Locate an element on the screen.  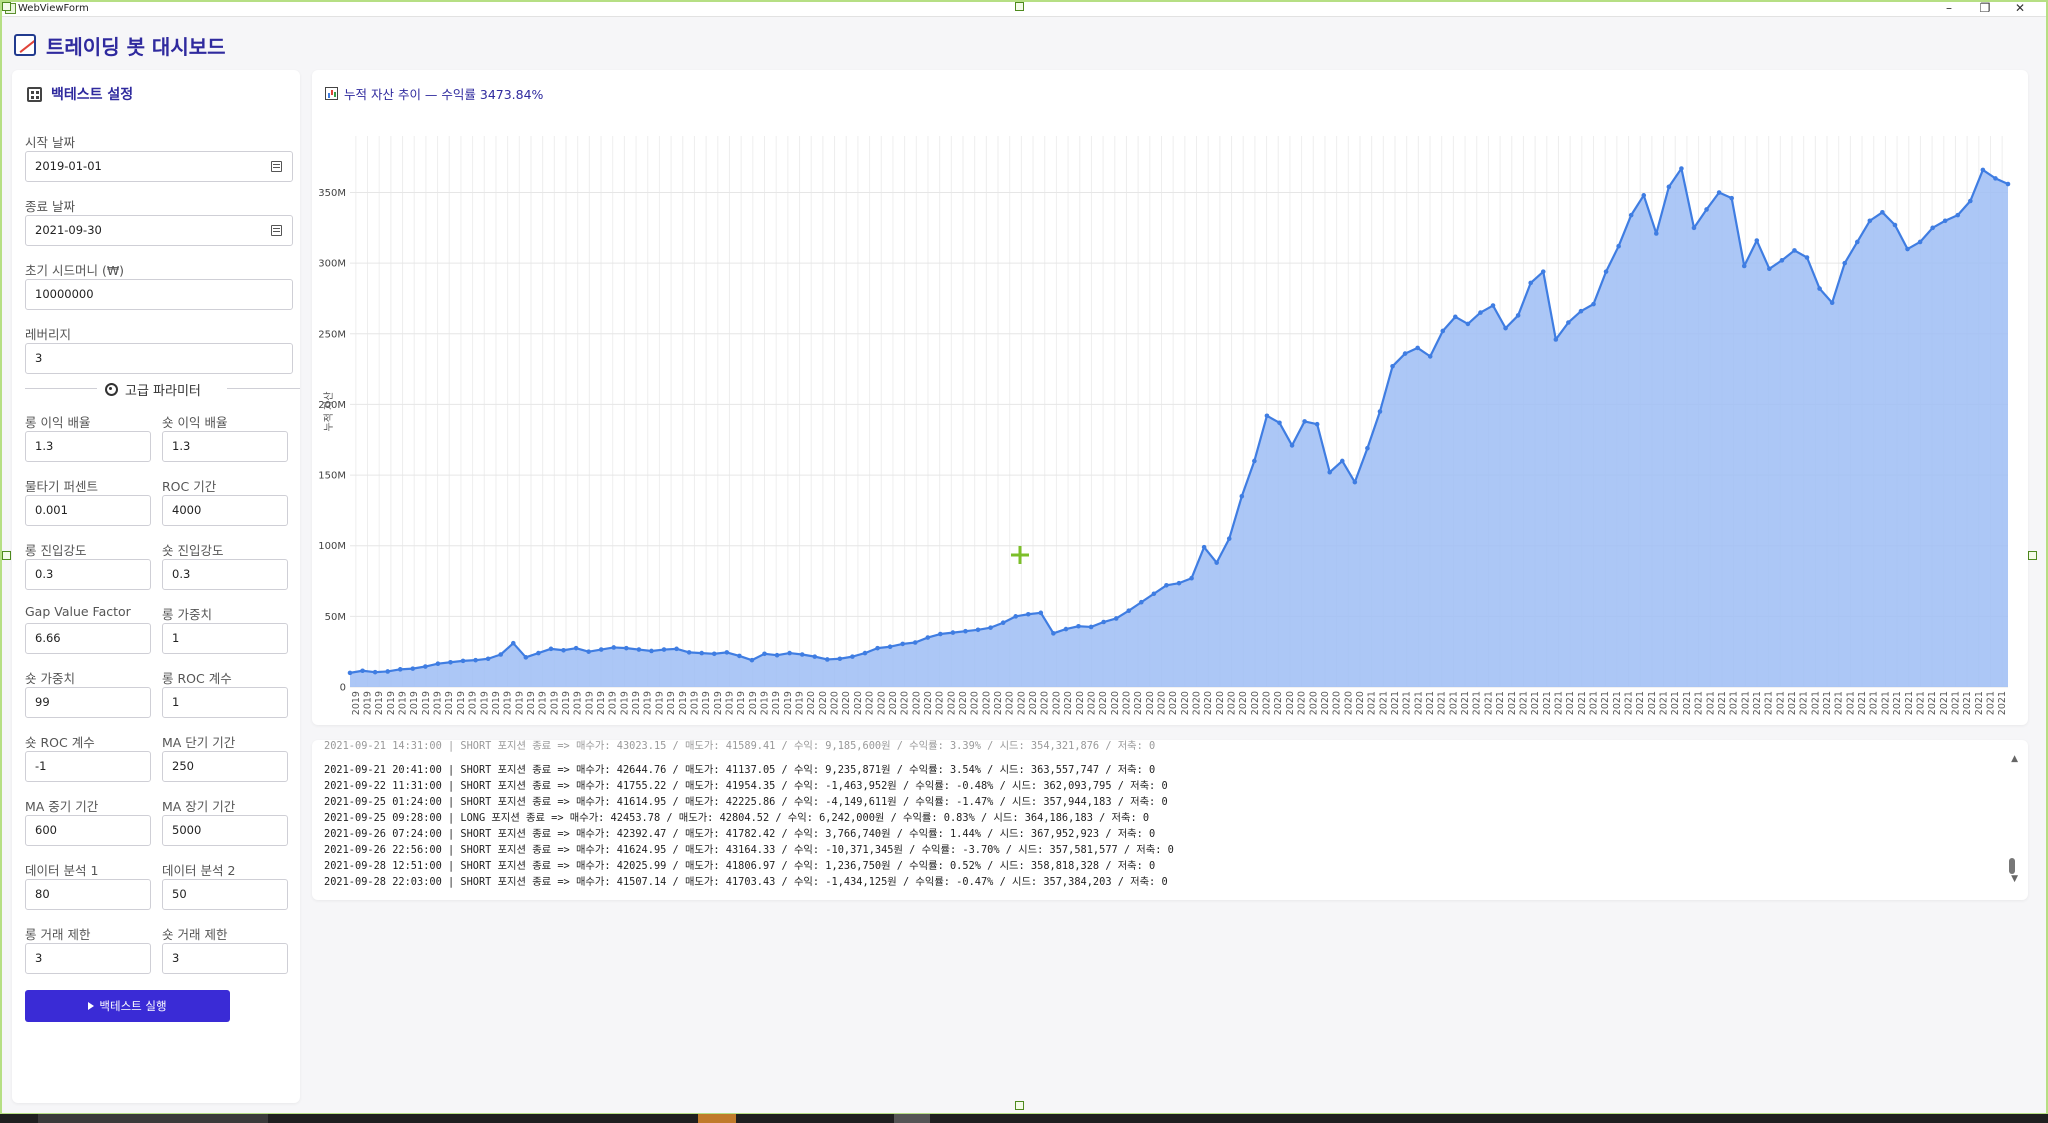
param-input: 250 is located at coordinates (225, 766).